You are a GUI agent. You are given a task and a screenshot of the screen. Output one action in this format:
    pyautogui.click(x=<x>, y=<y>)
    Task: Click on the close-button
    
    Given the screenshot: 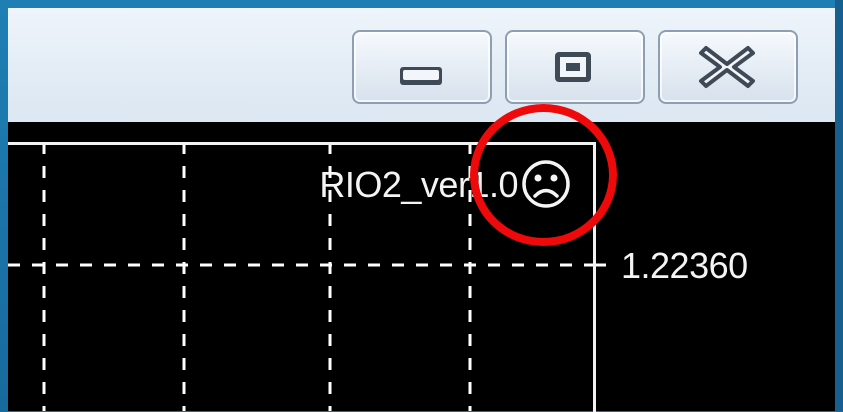 What is the action you would take?
    pyautogui.click(x=728, y=67)
    